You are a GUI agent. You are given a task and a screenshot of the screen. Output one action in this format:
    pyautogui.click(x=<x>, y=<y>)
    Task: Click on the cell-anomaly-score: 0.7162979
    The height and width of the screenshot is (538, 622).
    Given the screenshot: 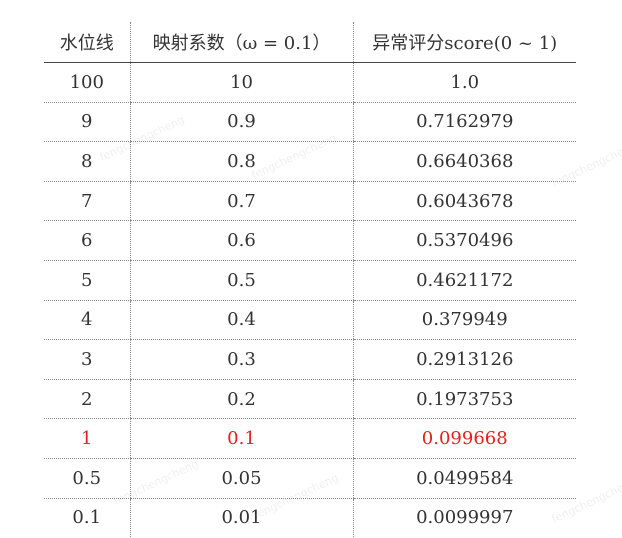 What is the action you would take?
    pyautogui.click(x=464, y=122)
    